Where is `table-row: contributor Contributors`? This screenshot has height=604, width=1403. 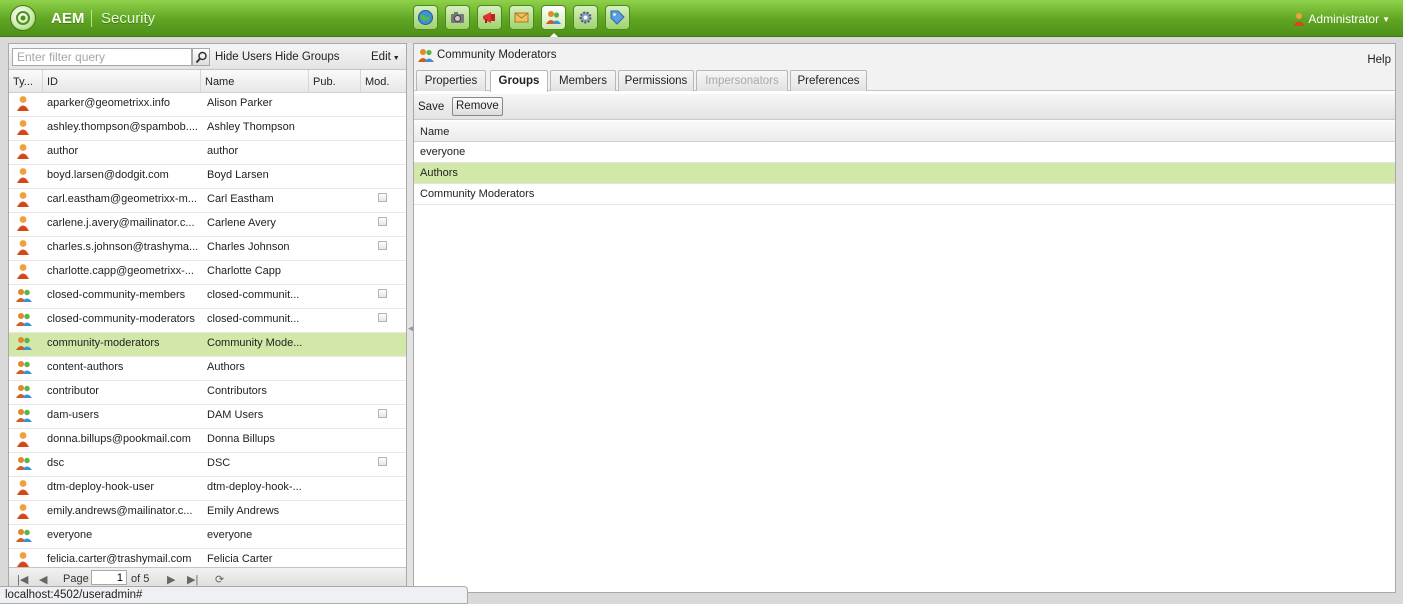
table-row: contributor Contributors is located at coordinates (207, 393).